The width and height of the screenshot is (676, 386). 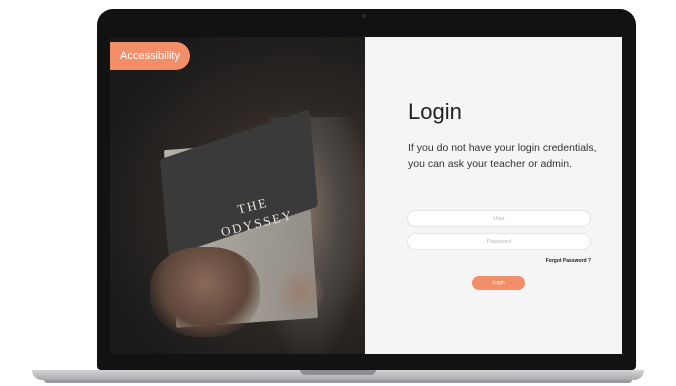 I want to click on login-button: Login, so click(x=498, y=283).